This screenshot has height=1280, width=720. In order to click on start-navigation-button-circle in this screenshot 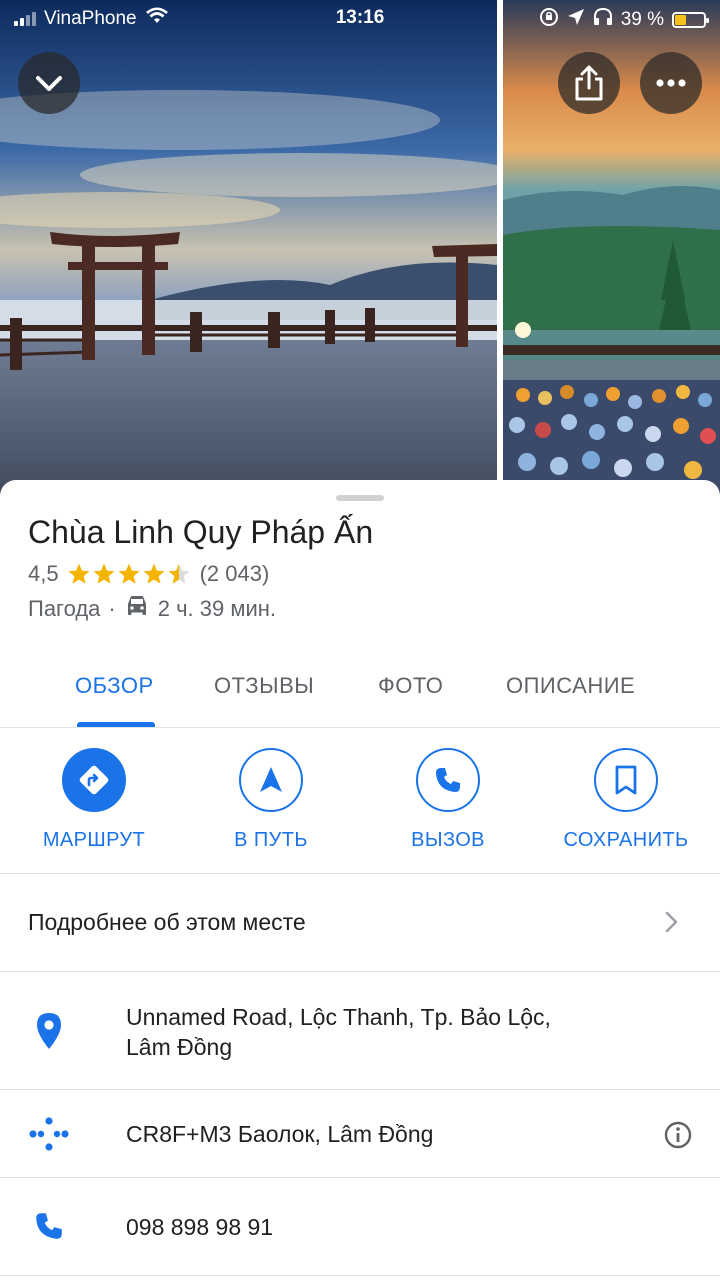, I will do `click(271, 780)`.